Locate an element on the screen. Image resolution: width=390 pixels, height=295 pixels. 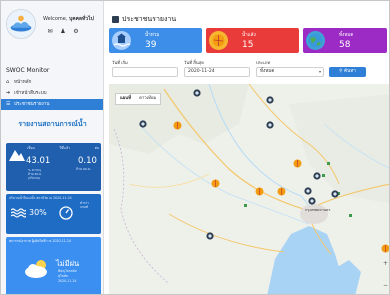
type-label: ประเภท is located at coordinates (263, 62).